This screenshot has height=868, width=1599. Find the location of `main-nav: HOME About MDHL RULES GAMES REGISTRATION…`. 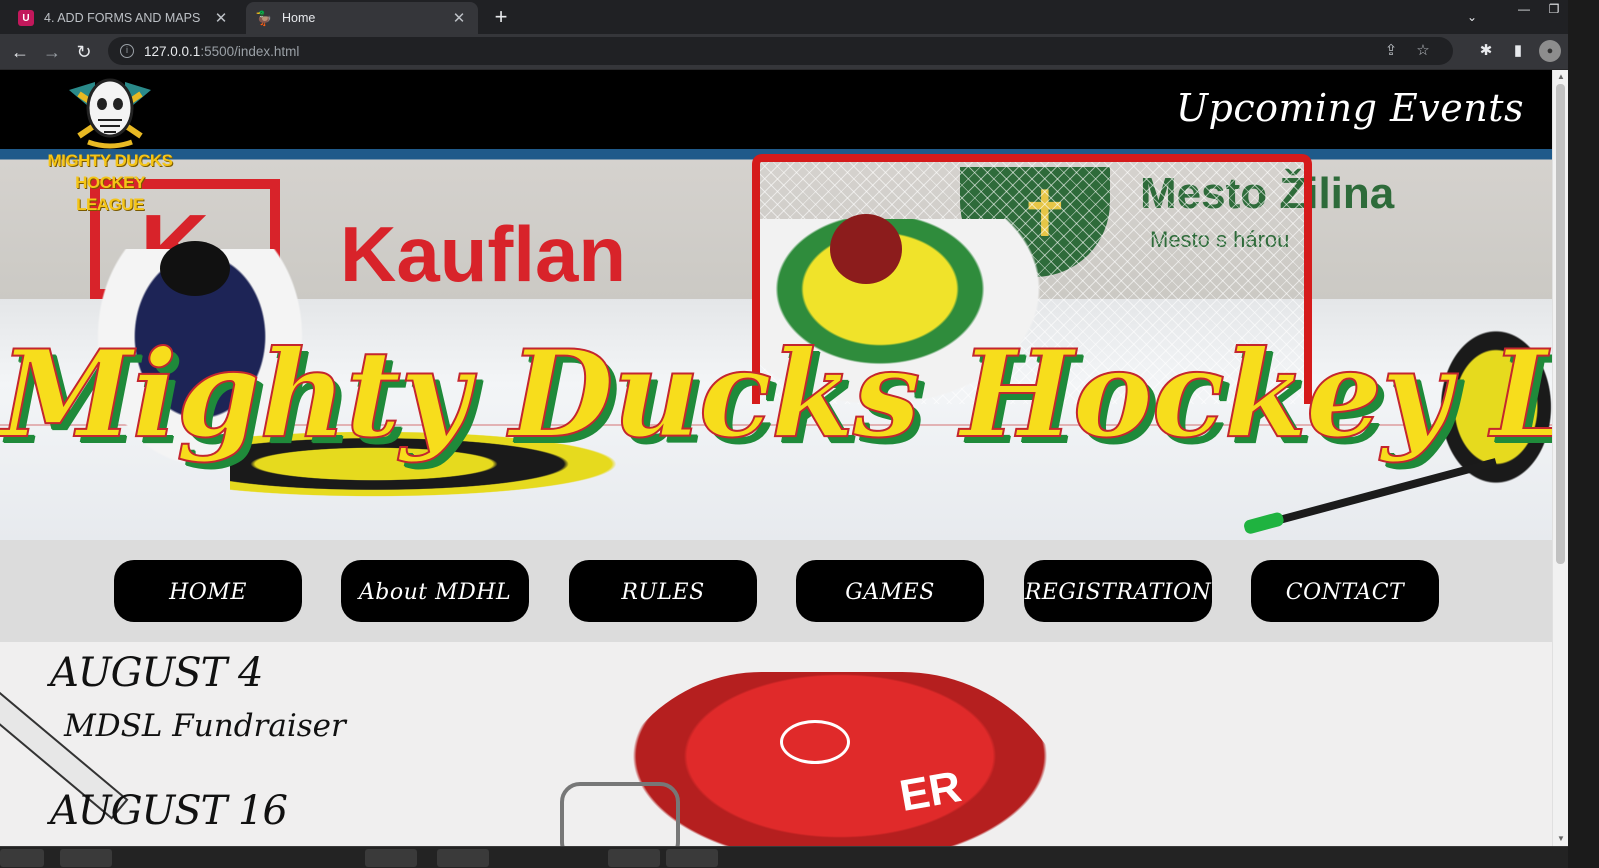

main-nav: HOME About MDHL RULES GAMES REGISTRATION… is located at coordinates (776, 591).